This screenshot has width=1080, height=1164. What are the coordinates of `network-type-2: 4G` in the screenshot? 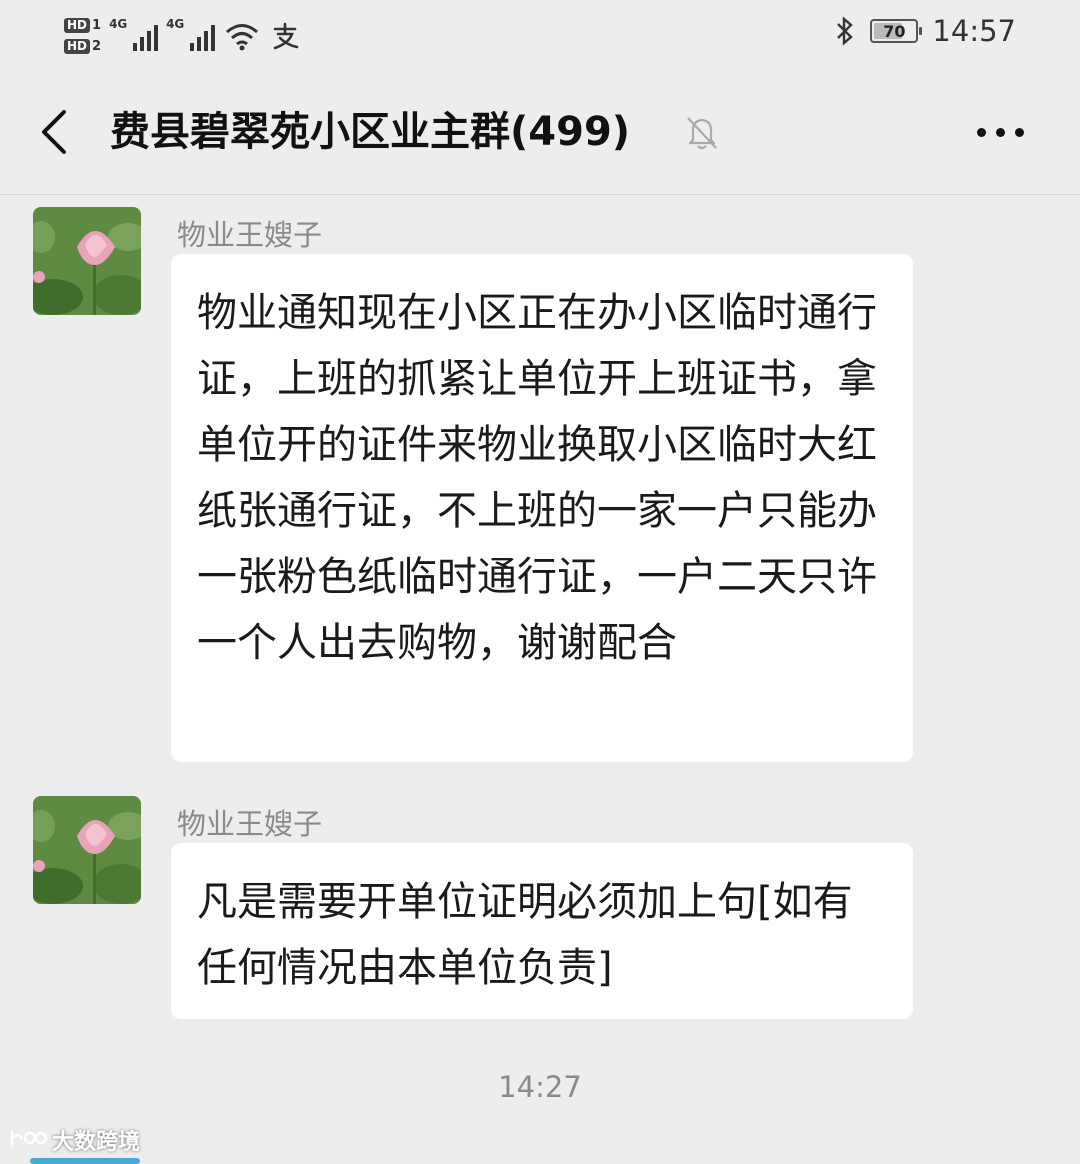 It's located at (175, 24).